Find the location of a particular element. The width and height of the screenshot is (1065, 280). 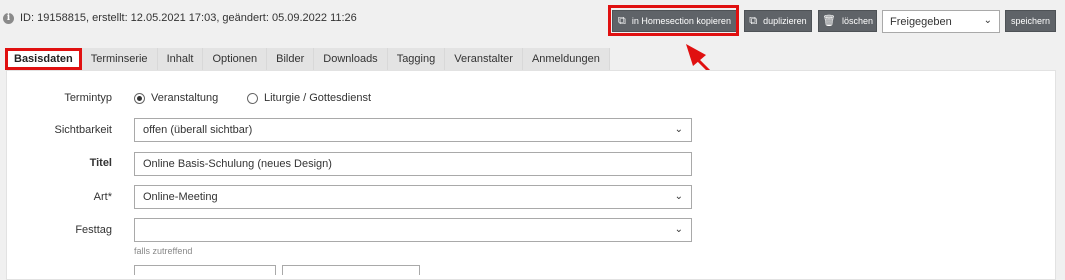

tab-optionen: Optionen is located at coordinates (235, 59).